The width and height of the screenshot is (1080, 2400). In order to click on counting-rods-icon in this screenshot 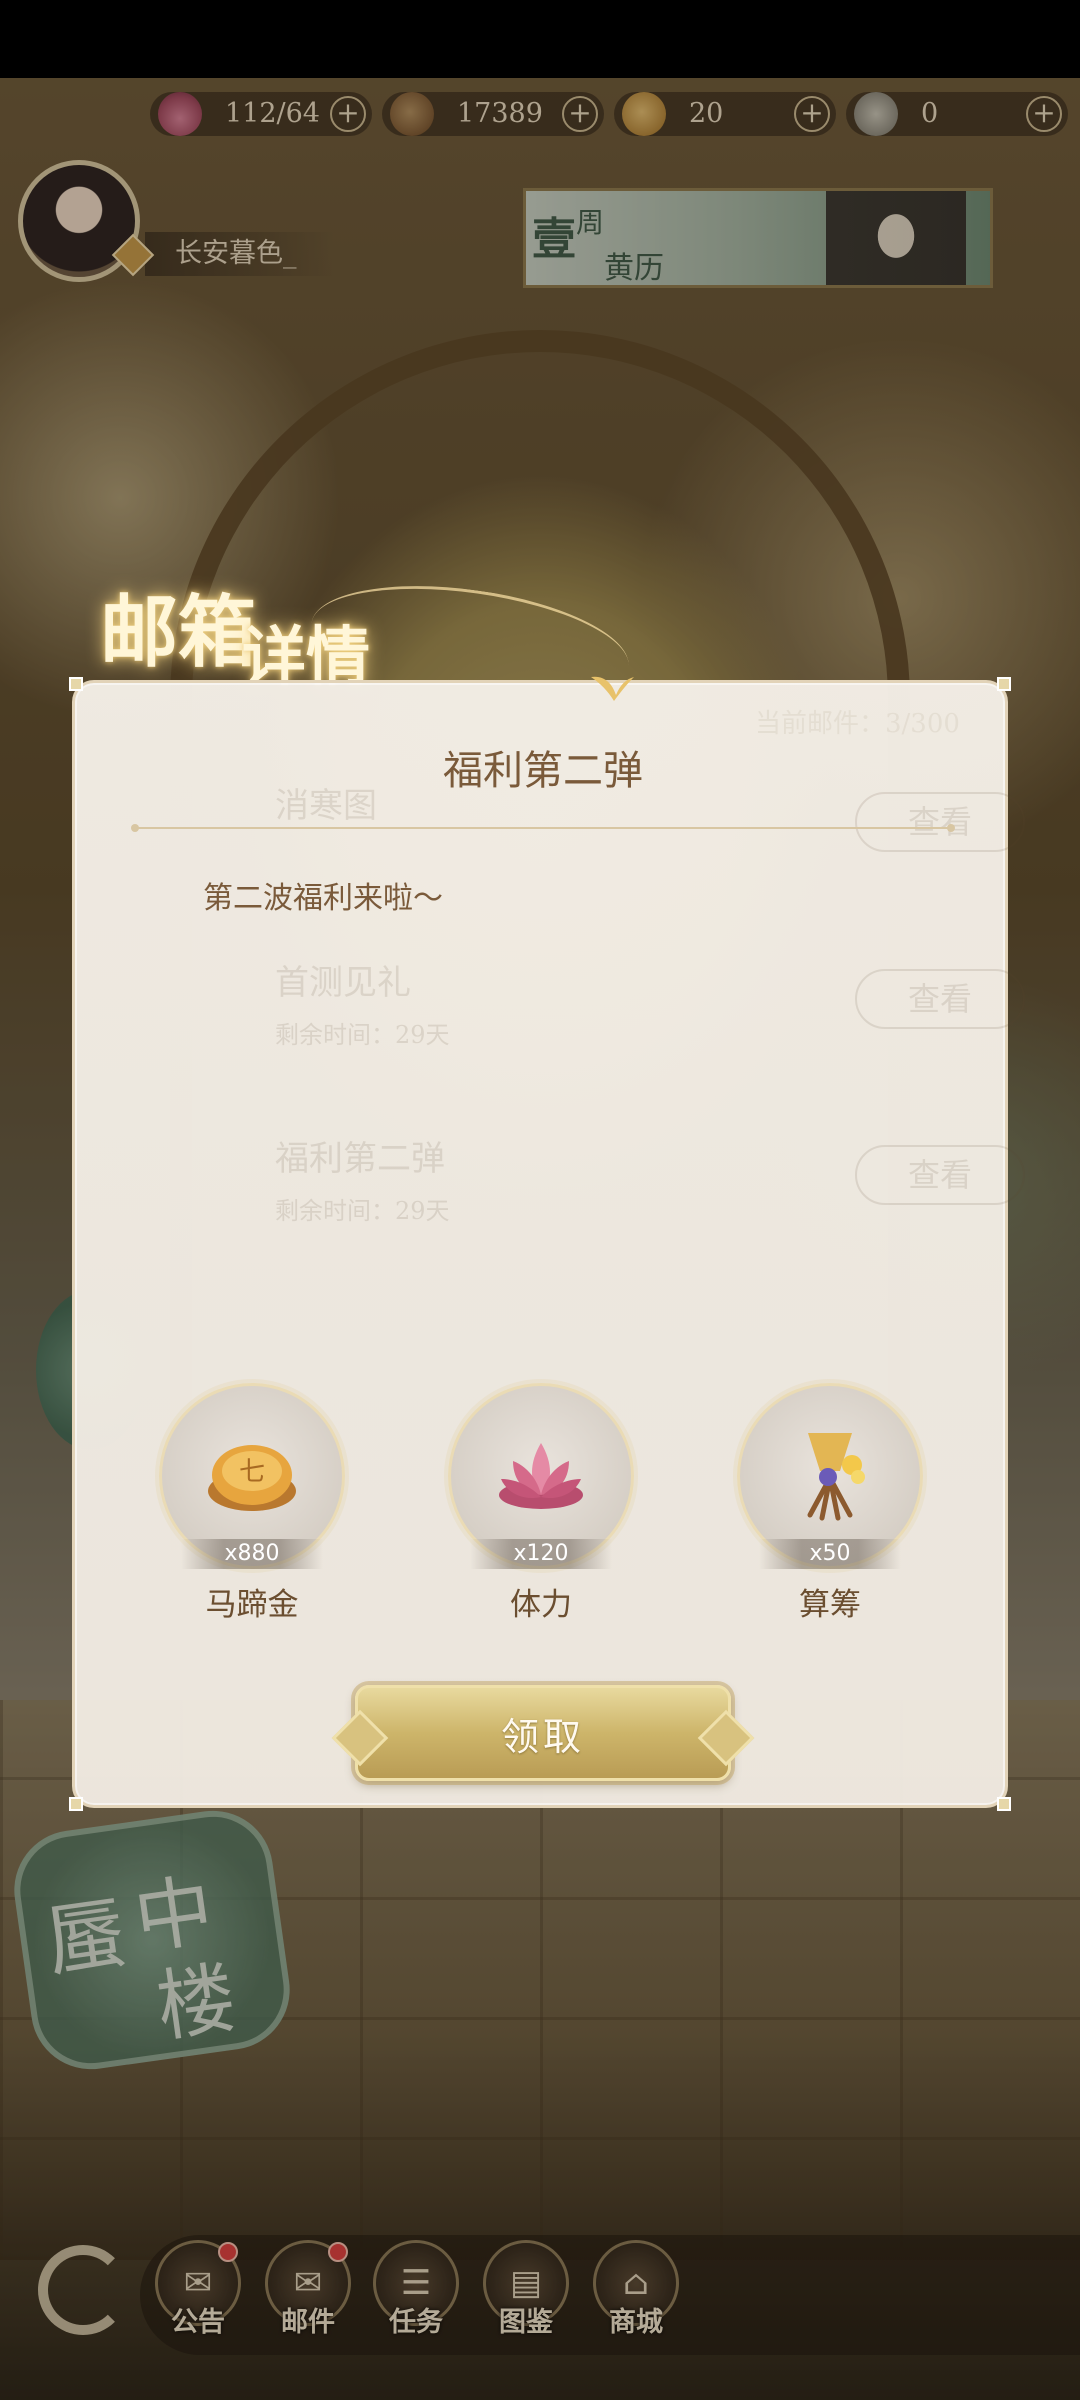, I will do `click(836, 1477)`.